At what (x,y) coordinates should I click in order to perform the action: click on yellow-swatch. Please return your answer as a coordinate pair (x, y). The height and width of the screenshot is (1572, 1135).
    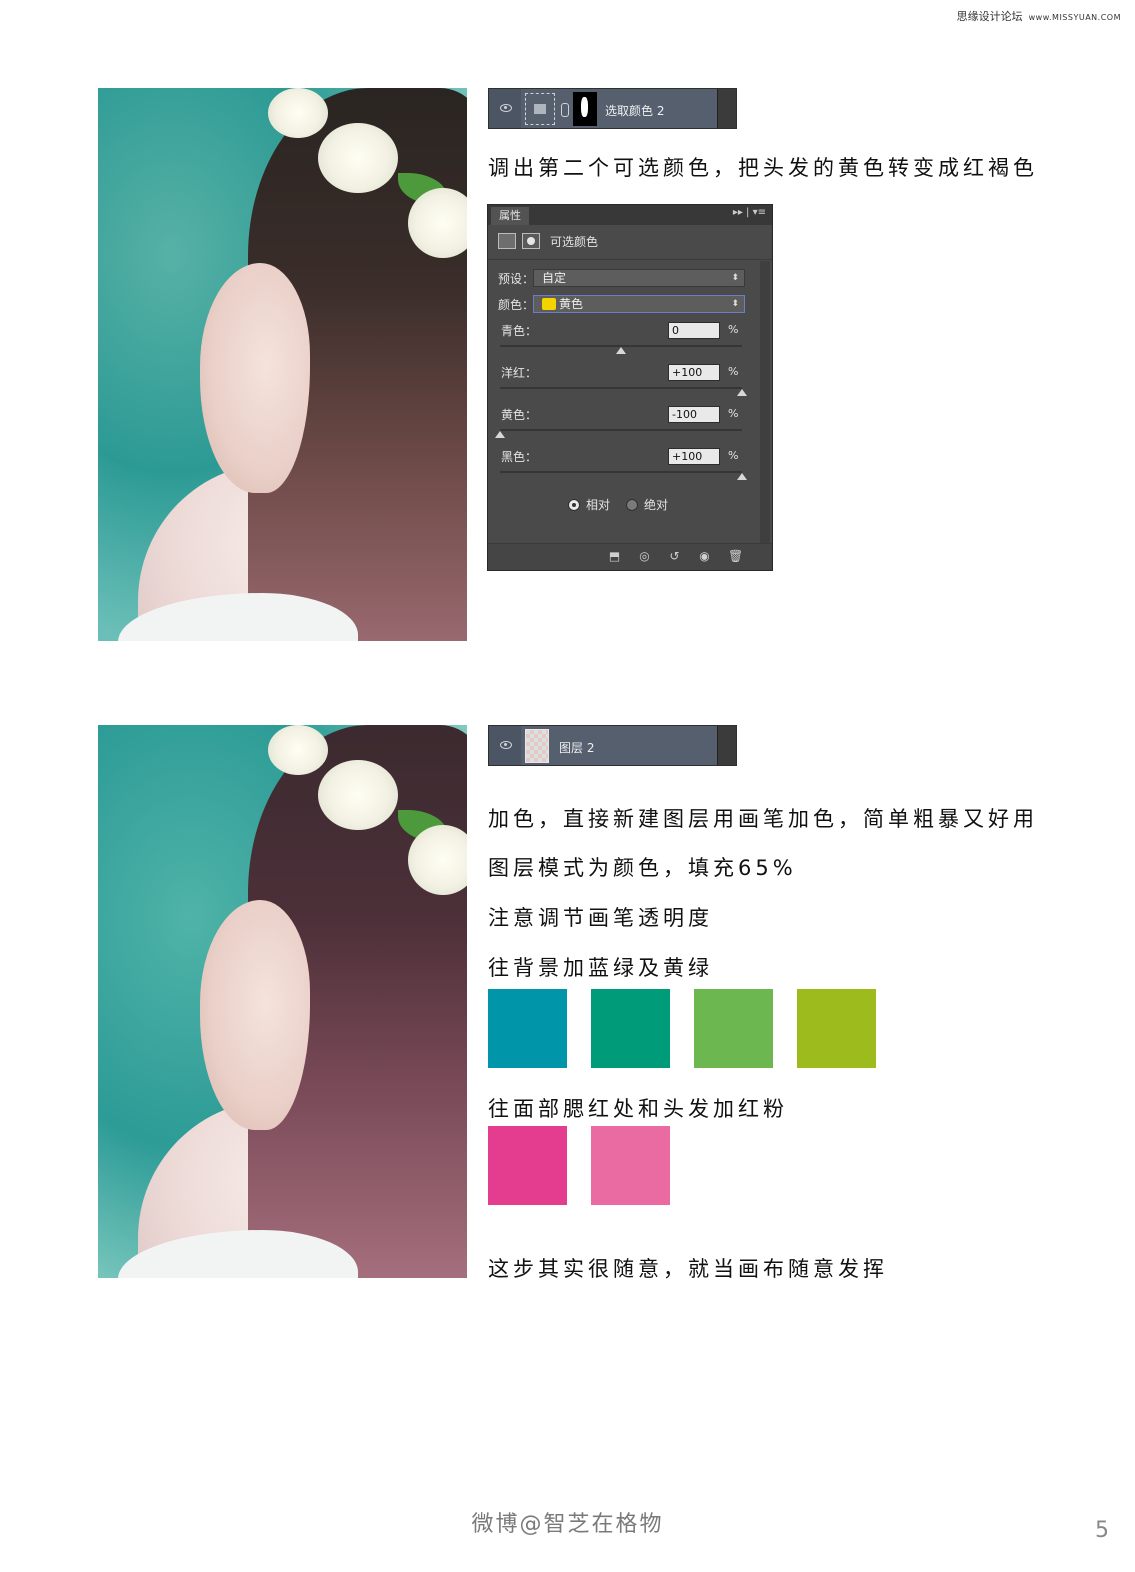
    Looking at the image, I should click on (549, 304).